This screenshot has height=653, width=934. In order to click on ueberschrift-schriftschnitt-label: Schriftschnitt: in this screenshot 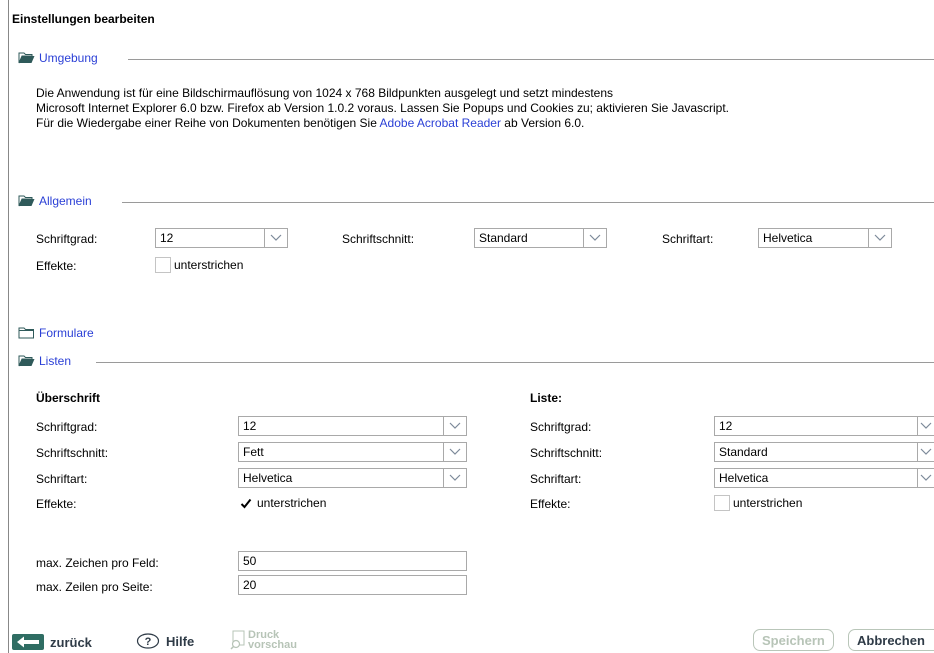, I will do `click(72, 453)`.